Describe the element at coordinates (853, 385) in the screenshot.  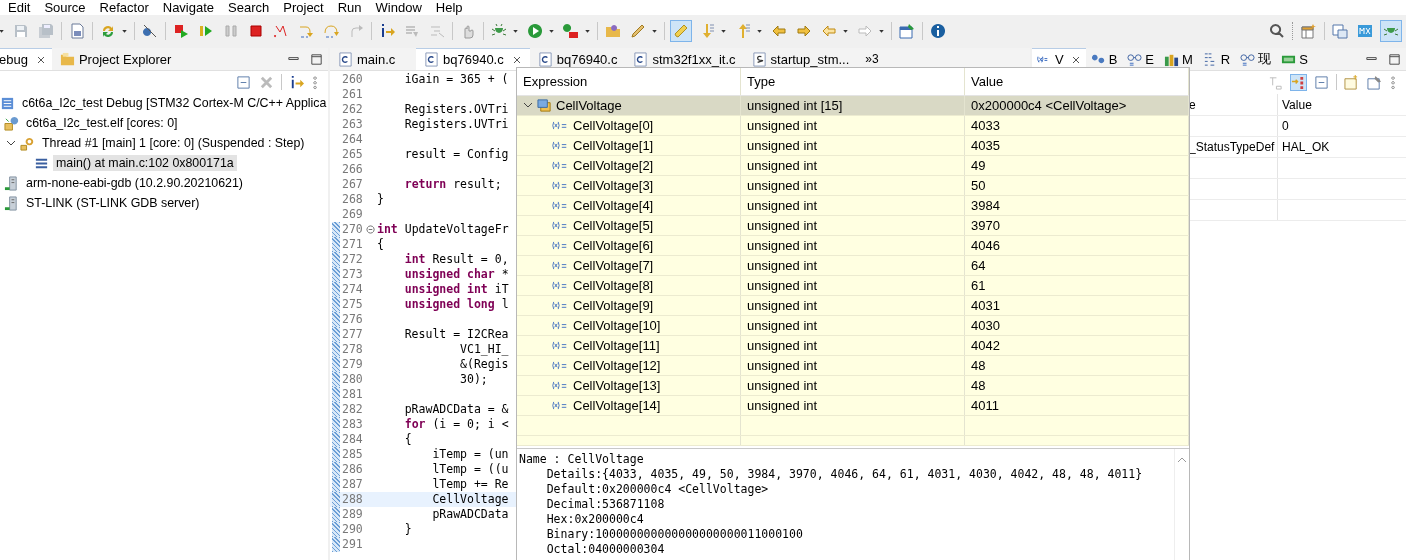
I see `element-row: CellVoltage[13] unsigned int 48` at that location.